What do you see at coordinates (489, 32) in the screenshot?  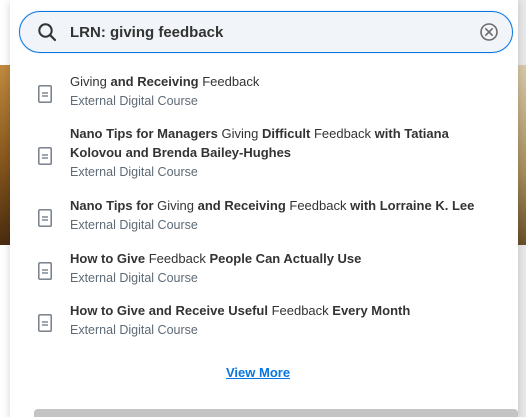 I see `clear-icon` at bounding box center [489, 32].